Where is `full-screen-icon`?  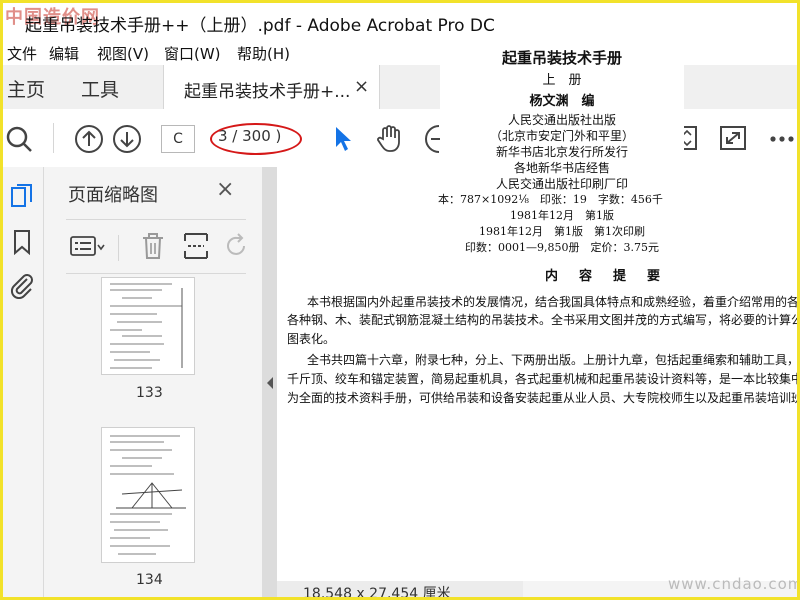 full-screen-icon is located at coordinates (733, 138).